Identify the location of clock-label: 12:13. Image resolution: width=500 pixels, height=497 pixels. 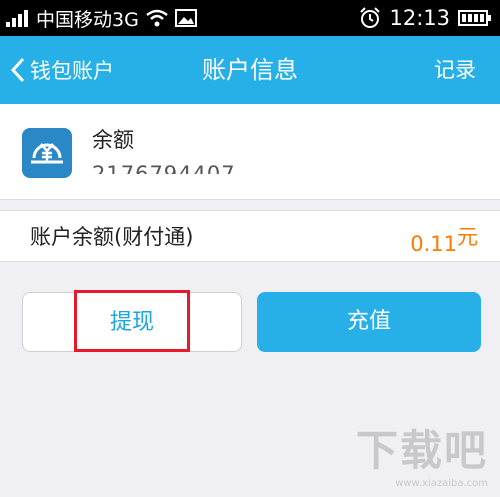
(419, 18).